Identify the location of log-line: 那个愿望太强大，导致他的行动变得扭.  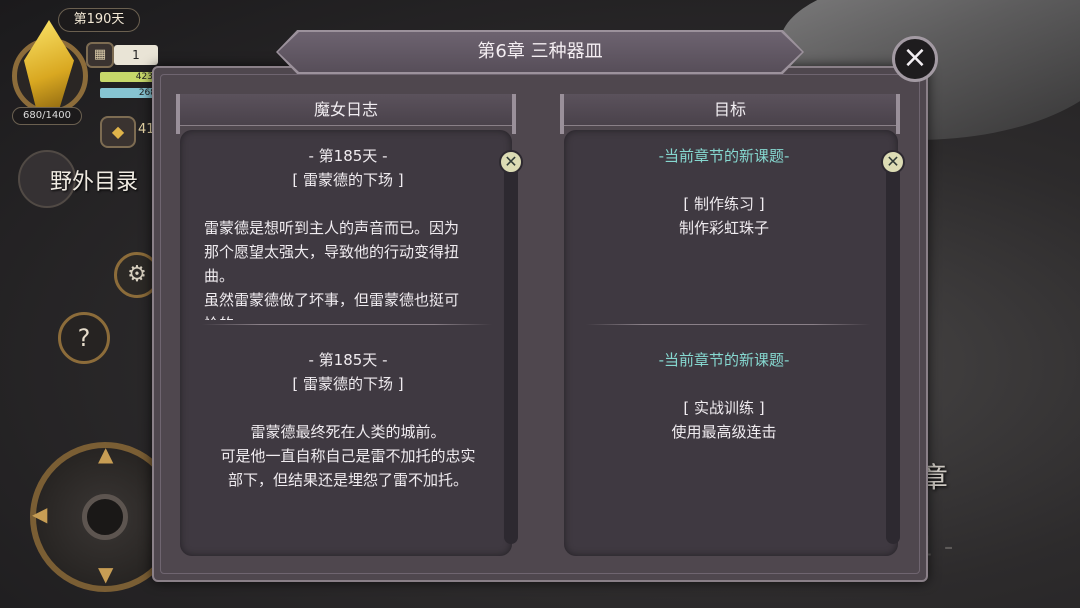
(332, 252).